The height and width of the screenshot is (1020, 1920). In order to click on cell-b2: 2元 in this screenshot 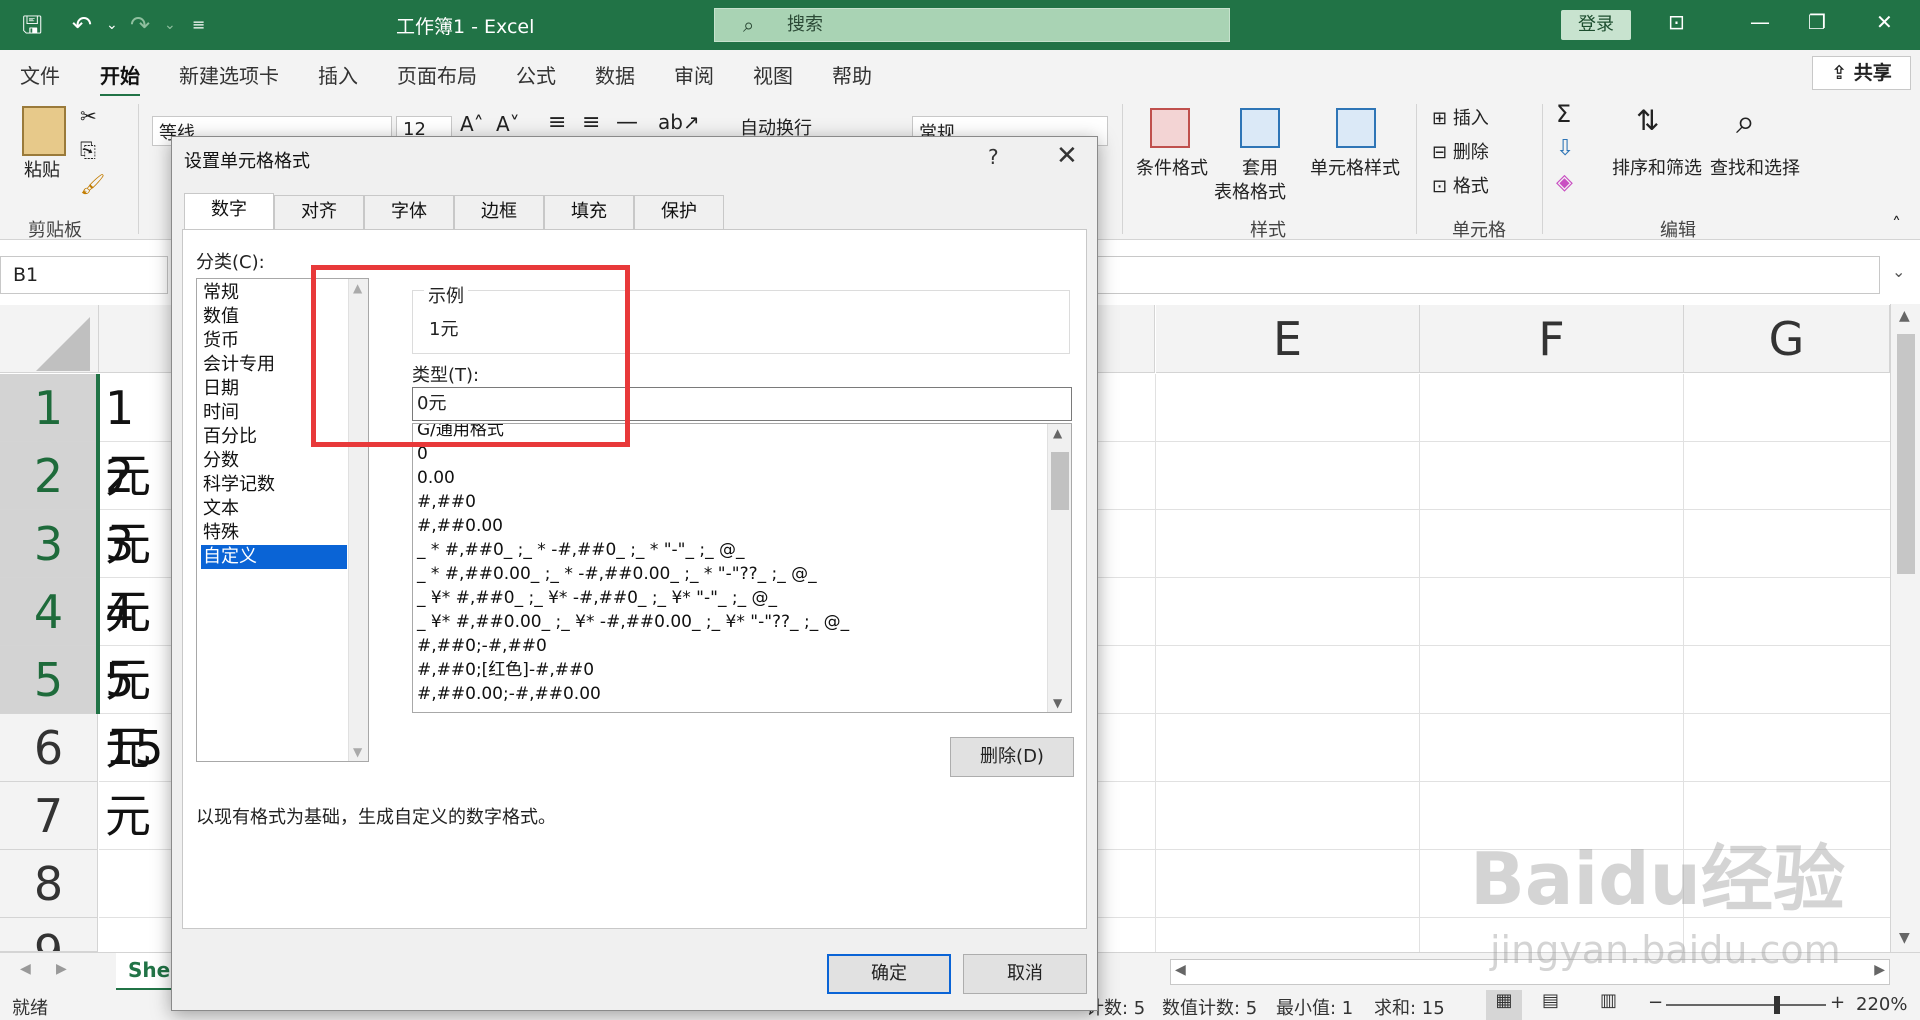, I will do `click(135, 506)`.